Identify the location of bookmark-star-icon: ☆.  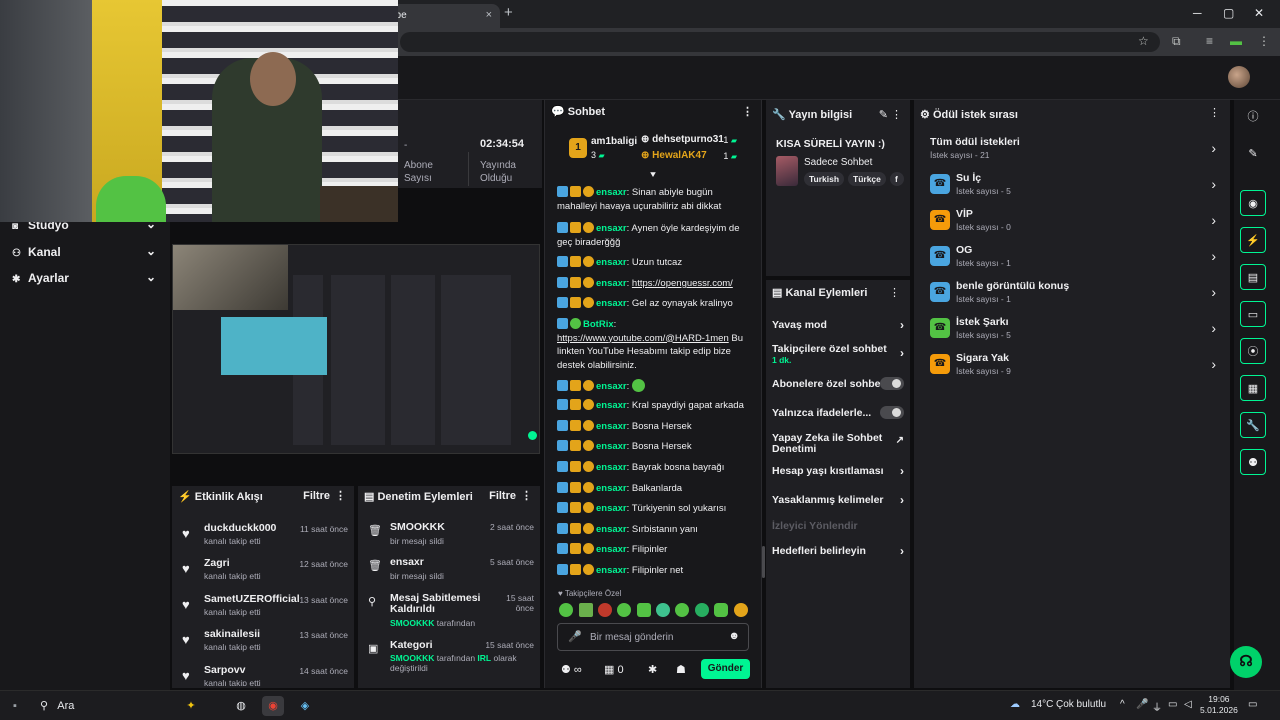
(1143, 41).